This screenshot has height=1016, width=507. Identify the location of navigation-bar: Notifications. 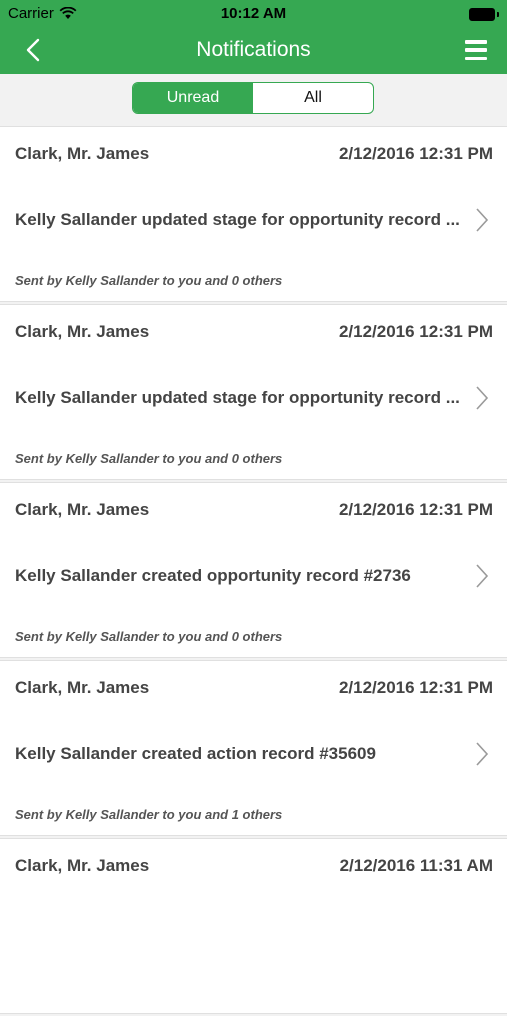
(253, 51).